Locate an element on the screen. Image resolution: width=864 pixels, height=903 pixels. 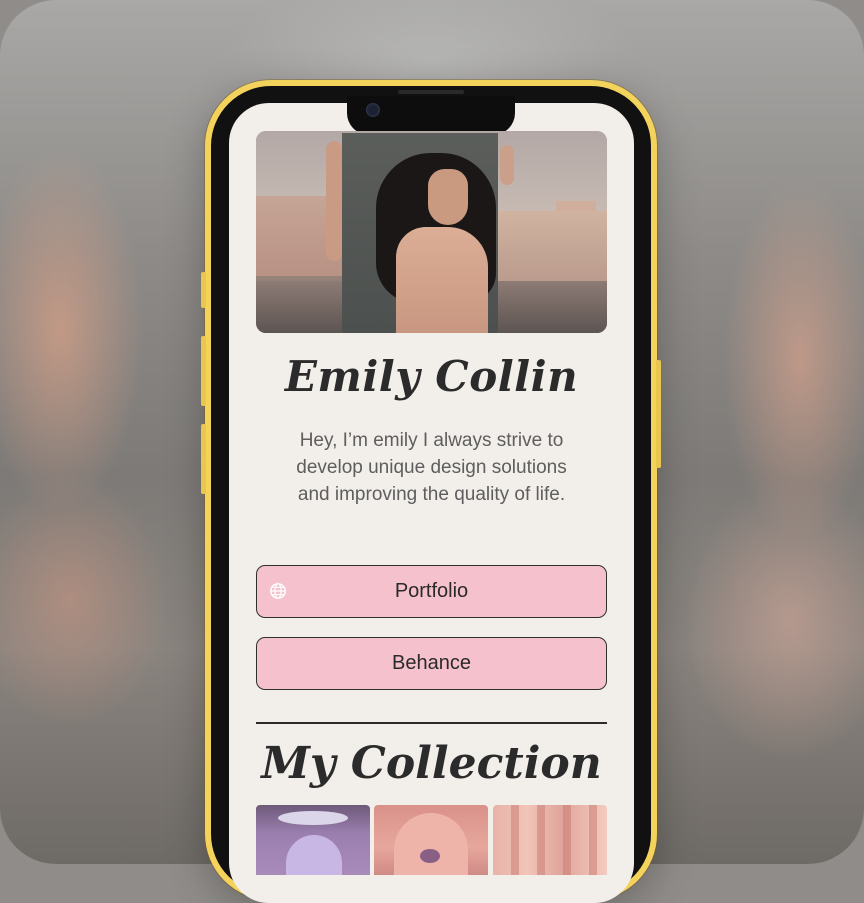
portfolio-button-label: Portfolio is located at coordinates (431, 591).